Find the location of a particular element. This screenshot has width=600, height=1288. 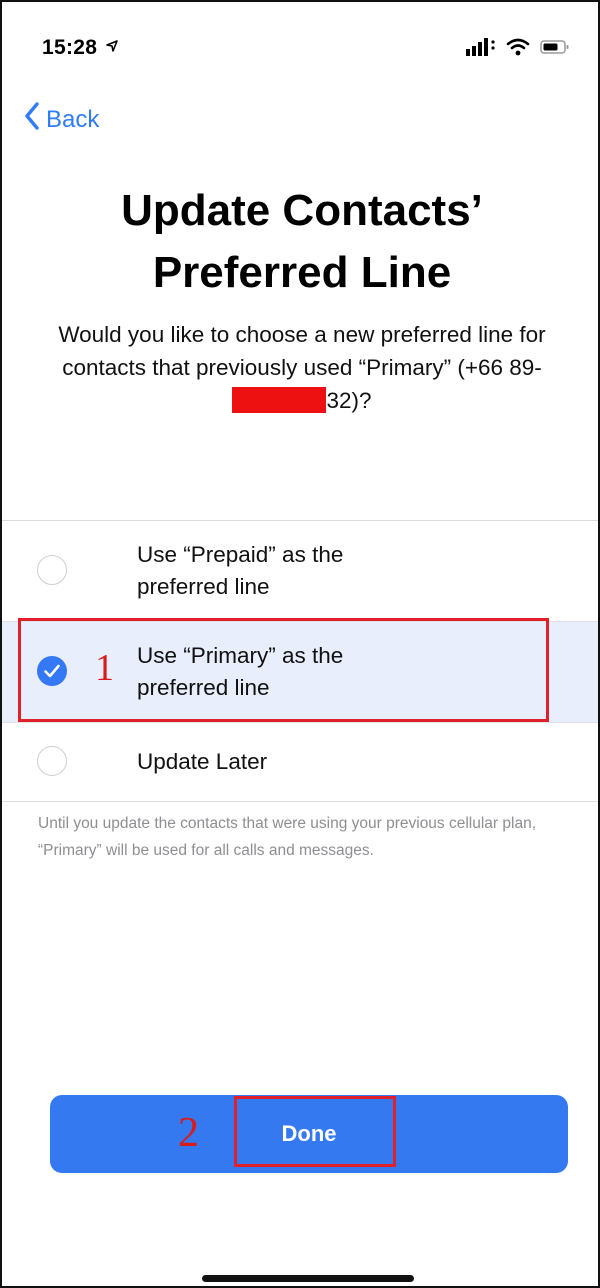

home-indicator is located at coordinates (308, 1278).